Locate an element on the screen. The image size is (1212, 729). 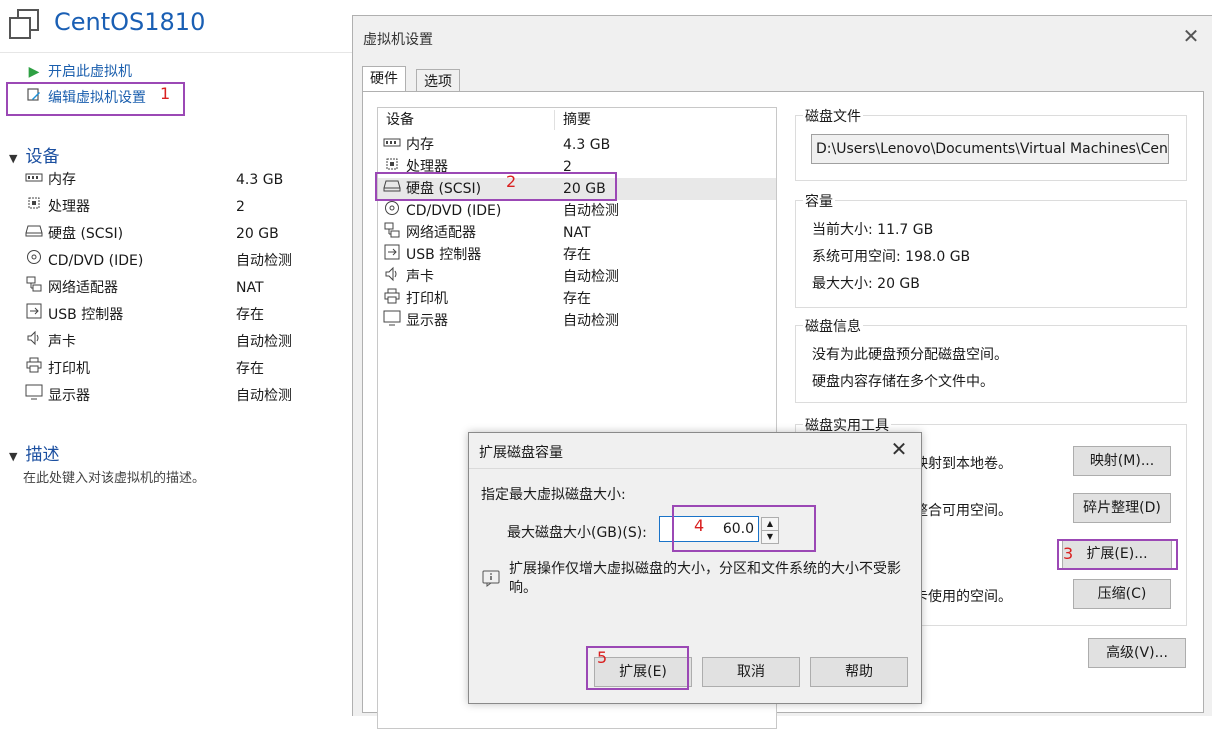
cd-dvd-icon is located at coordinates (392, 211).